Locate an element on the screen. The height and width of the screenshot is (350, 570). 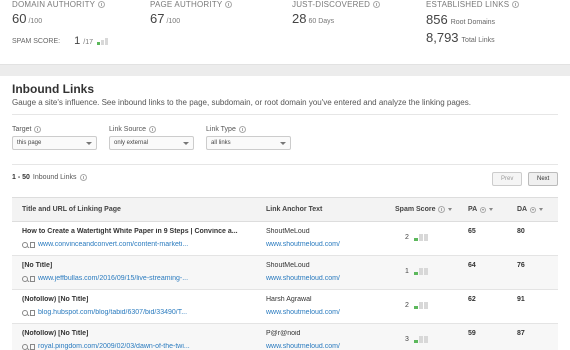
spam-score-label: SPAM SCORE: is located at coordinates (36, 41).